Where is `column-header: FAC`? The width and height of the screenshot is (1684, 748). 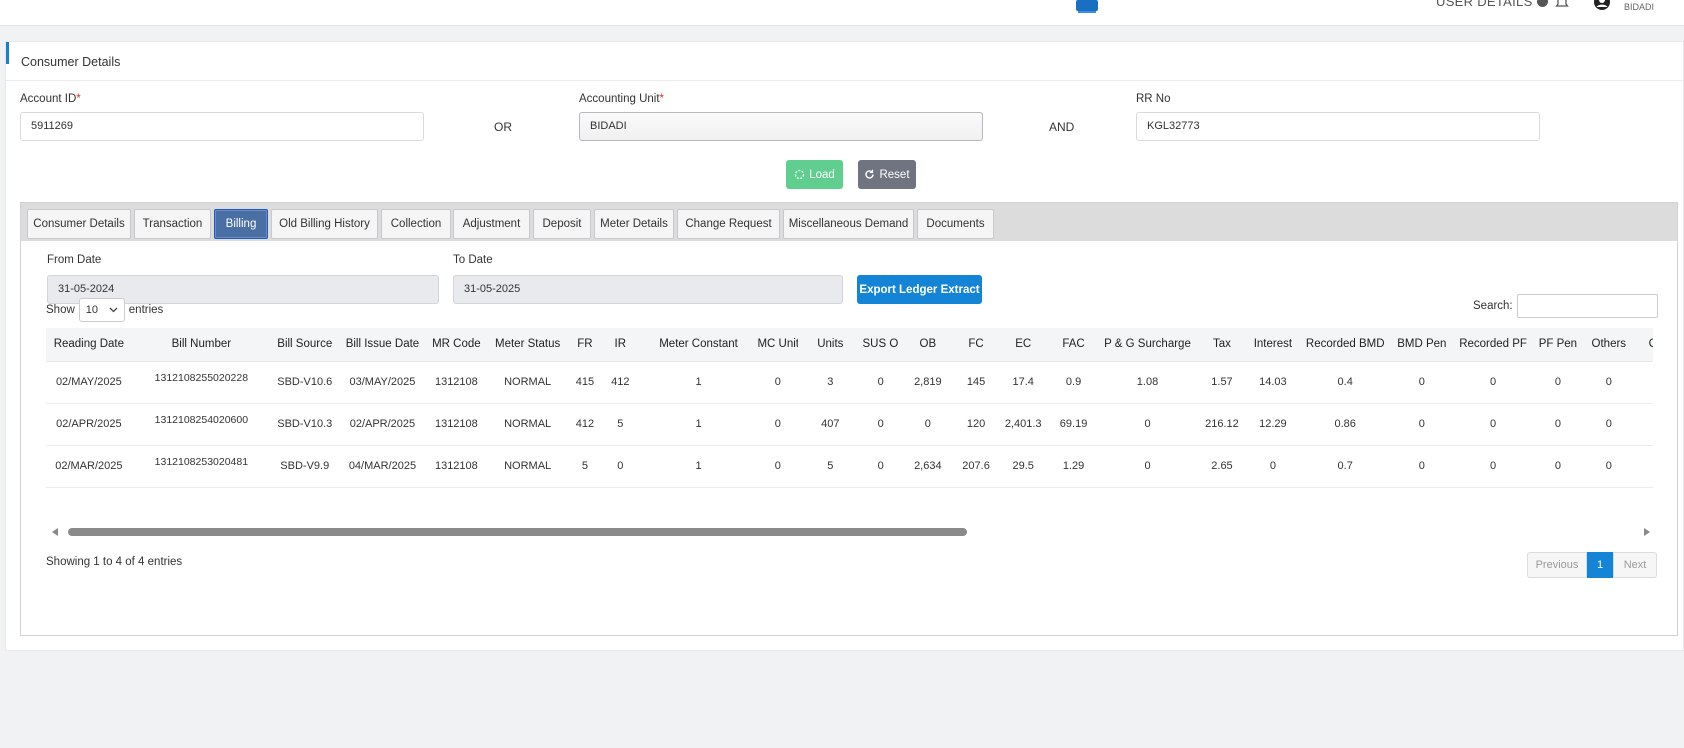 column-header: FAC is located at coordinates (1074, 345).